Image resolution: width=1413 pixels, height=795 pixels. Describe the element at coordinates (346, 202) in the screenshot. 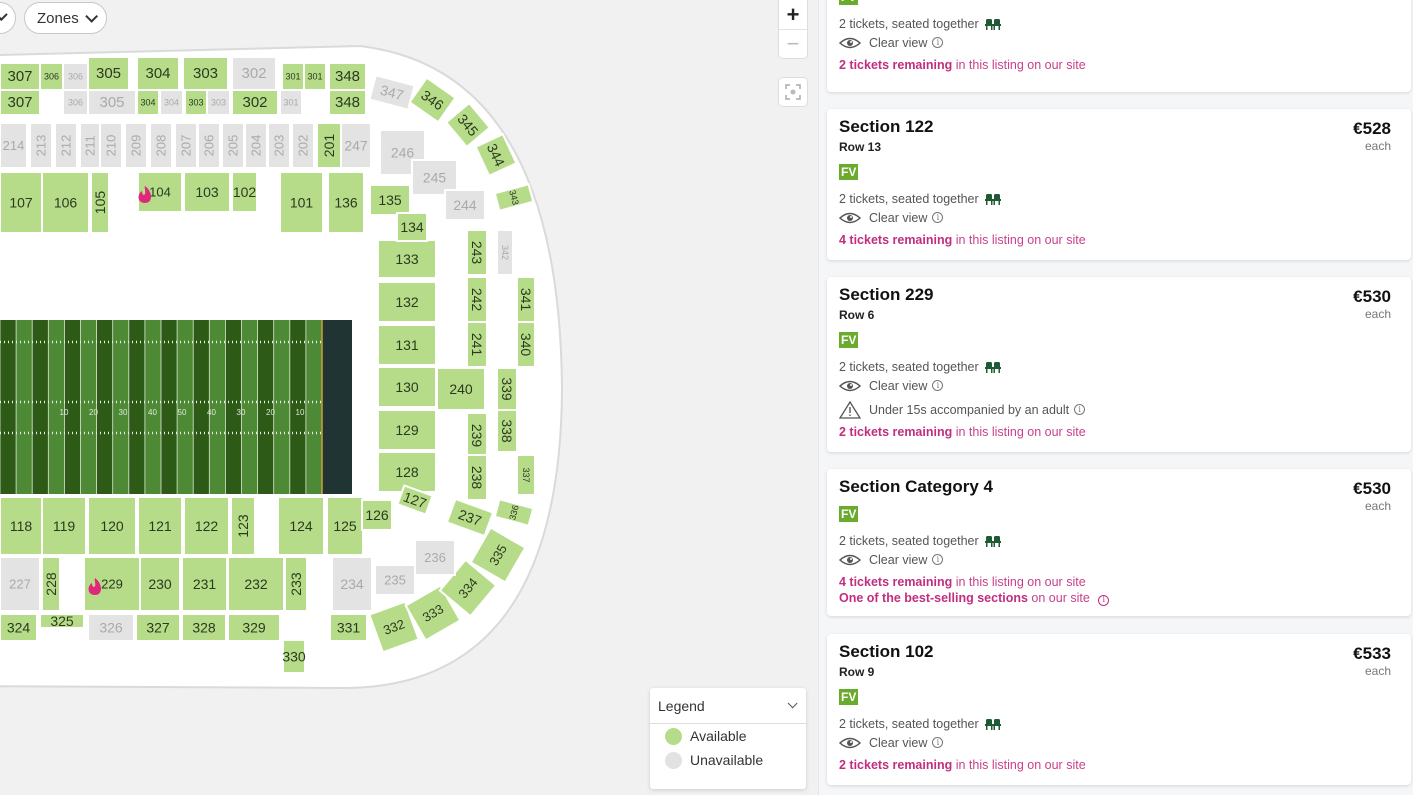

I see `section-136: 136` at that location.